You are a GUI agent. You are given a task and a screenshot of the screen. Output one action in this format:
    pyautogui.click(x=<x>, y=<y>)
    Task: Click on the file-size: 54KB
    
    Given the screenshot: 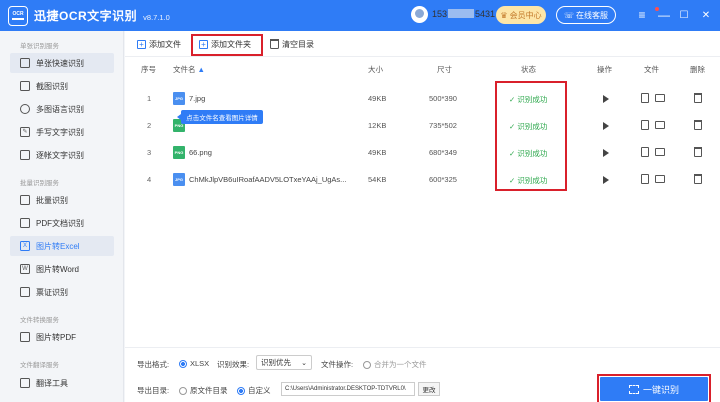 What is the action you would take?
    pyautogui.click(x=377, y=179)
    